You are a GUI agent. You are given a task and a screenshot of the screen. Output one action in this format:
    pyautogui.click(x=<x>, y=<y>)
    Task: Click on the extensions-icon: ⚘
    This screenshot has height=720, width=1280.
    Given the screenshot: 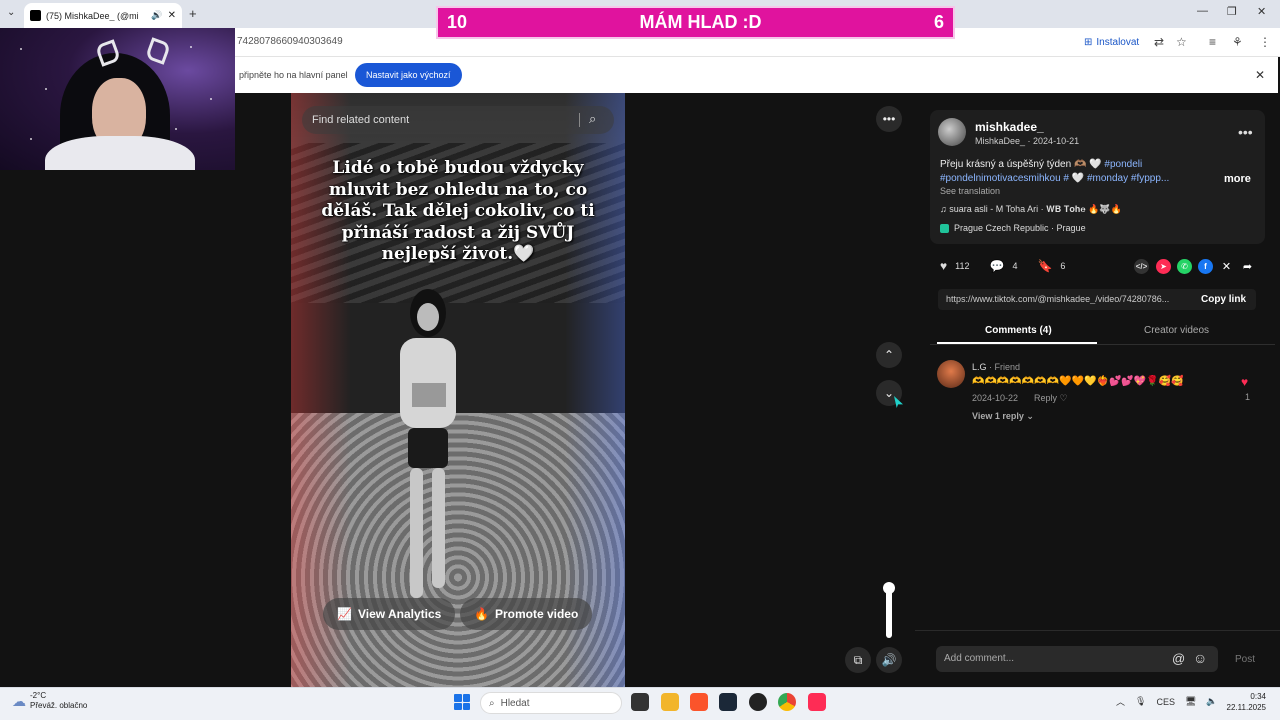 What is the action you would take?
    pyautogui.click(x=1237, y=42)
    